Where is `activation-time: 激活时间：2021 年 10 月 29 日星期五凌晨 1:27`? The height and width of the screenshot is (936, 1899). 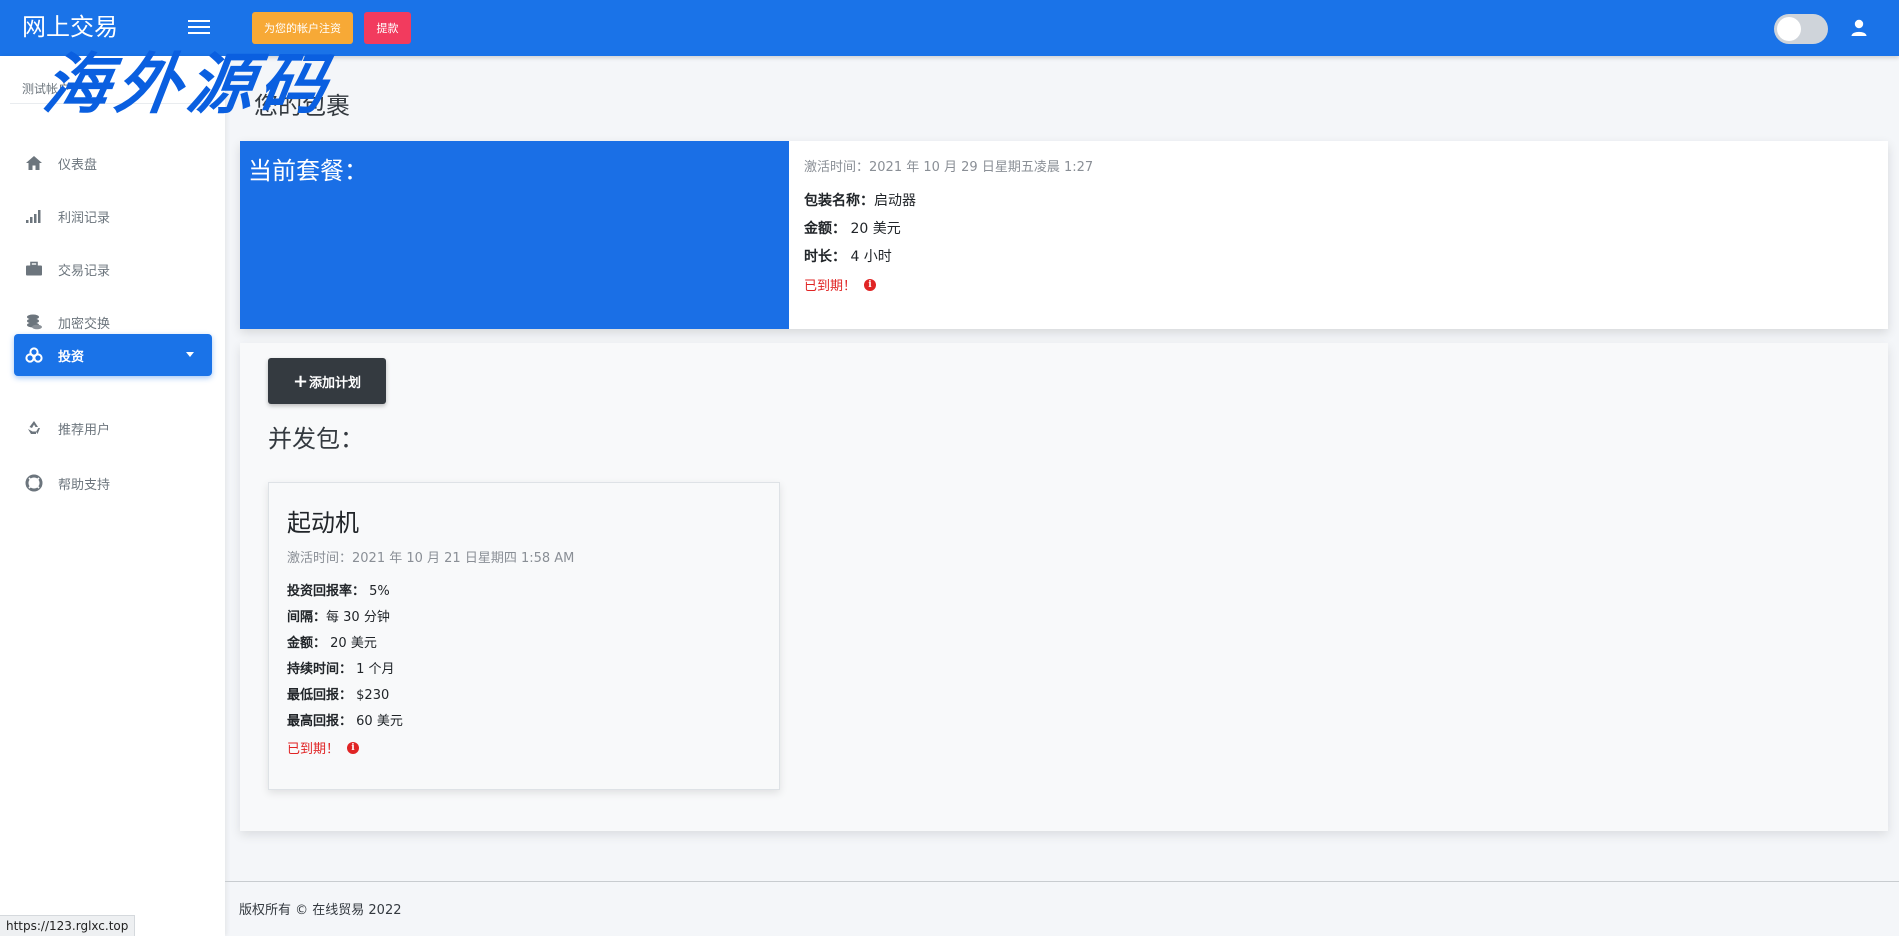
activation-time: 激活时间：2021 年 10 月 29 日星期五凌晨 1:27 is located at coordinates (949, 167).